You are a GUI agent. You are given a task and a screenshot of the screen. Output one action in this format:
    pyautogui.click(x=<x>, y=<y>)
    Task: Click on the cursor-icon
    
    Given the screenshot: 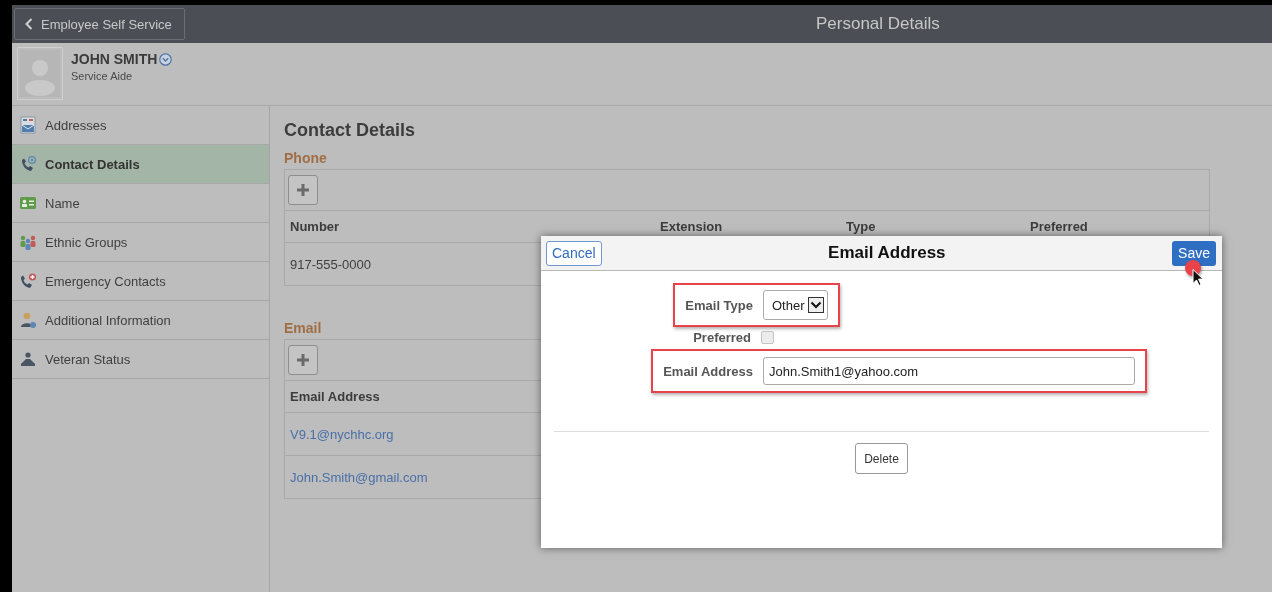 What is the action you would take?
    pyautogui.click(x=1198, y=277)
    